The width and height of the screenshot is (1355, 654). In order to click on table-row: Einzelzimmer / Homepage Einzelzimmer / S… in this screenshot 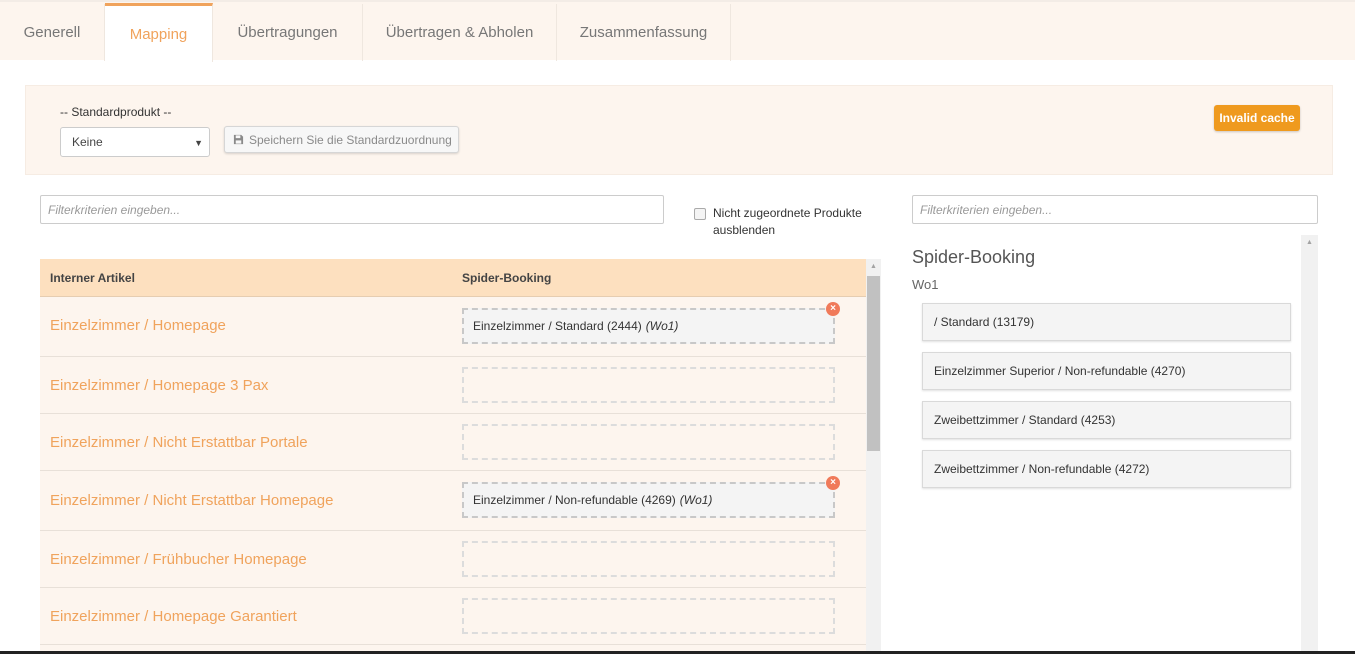, I will do `click(453, 327)`.